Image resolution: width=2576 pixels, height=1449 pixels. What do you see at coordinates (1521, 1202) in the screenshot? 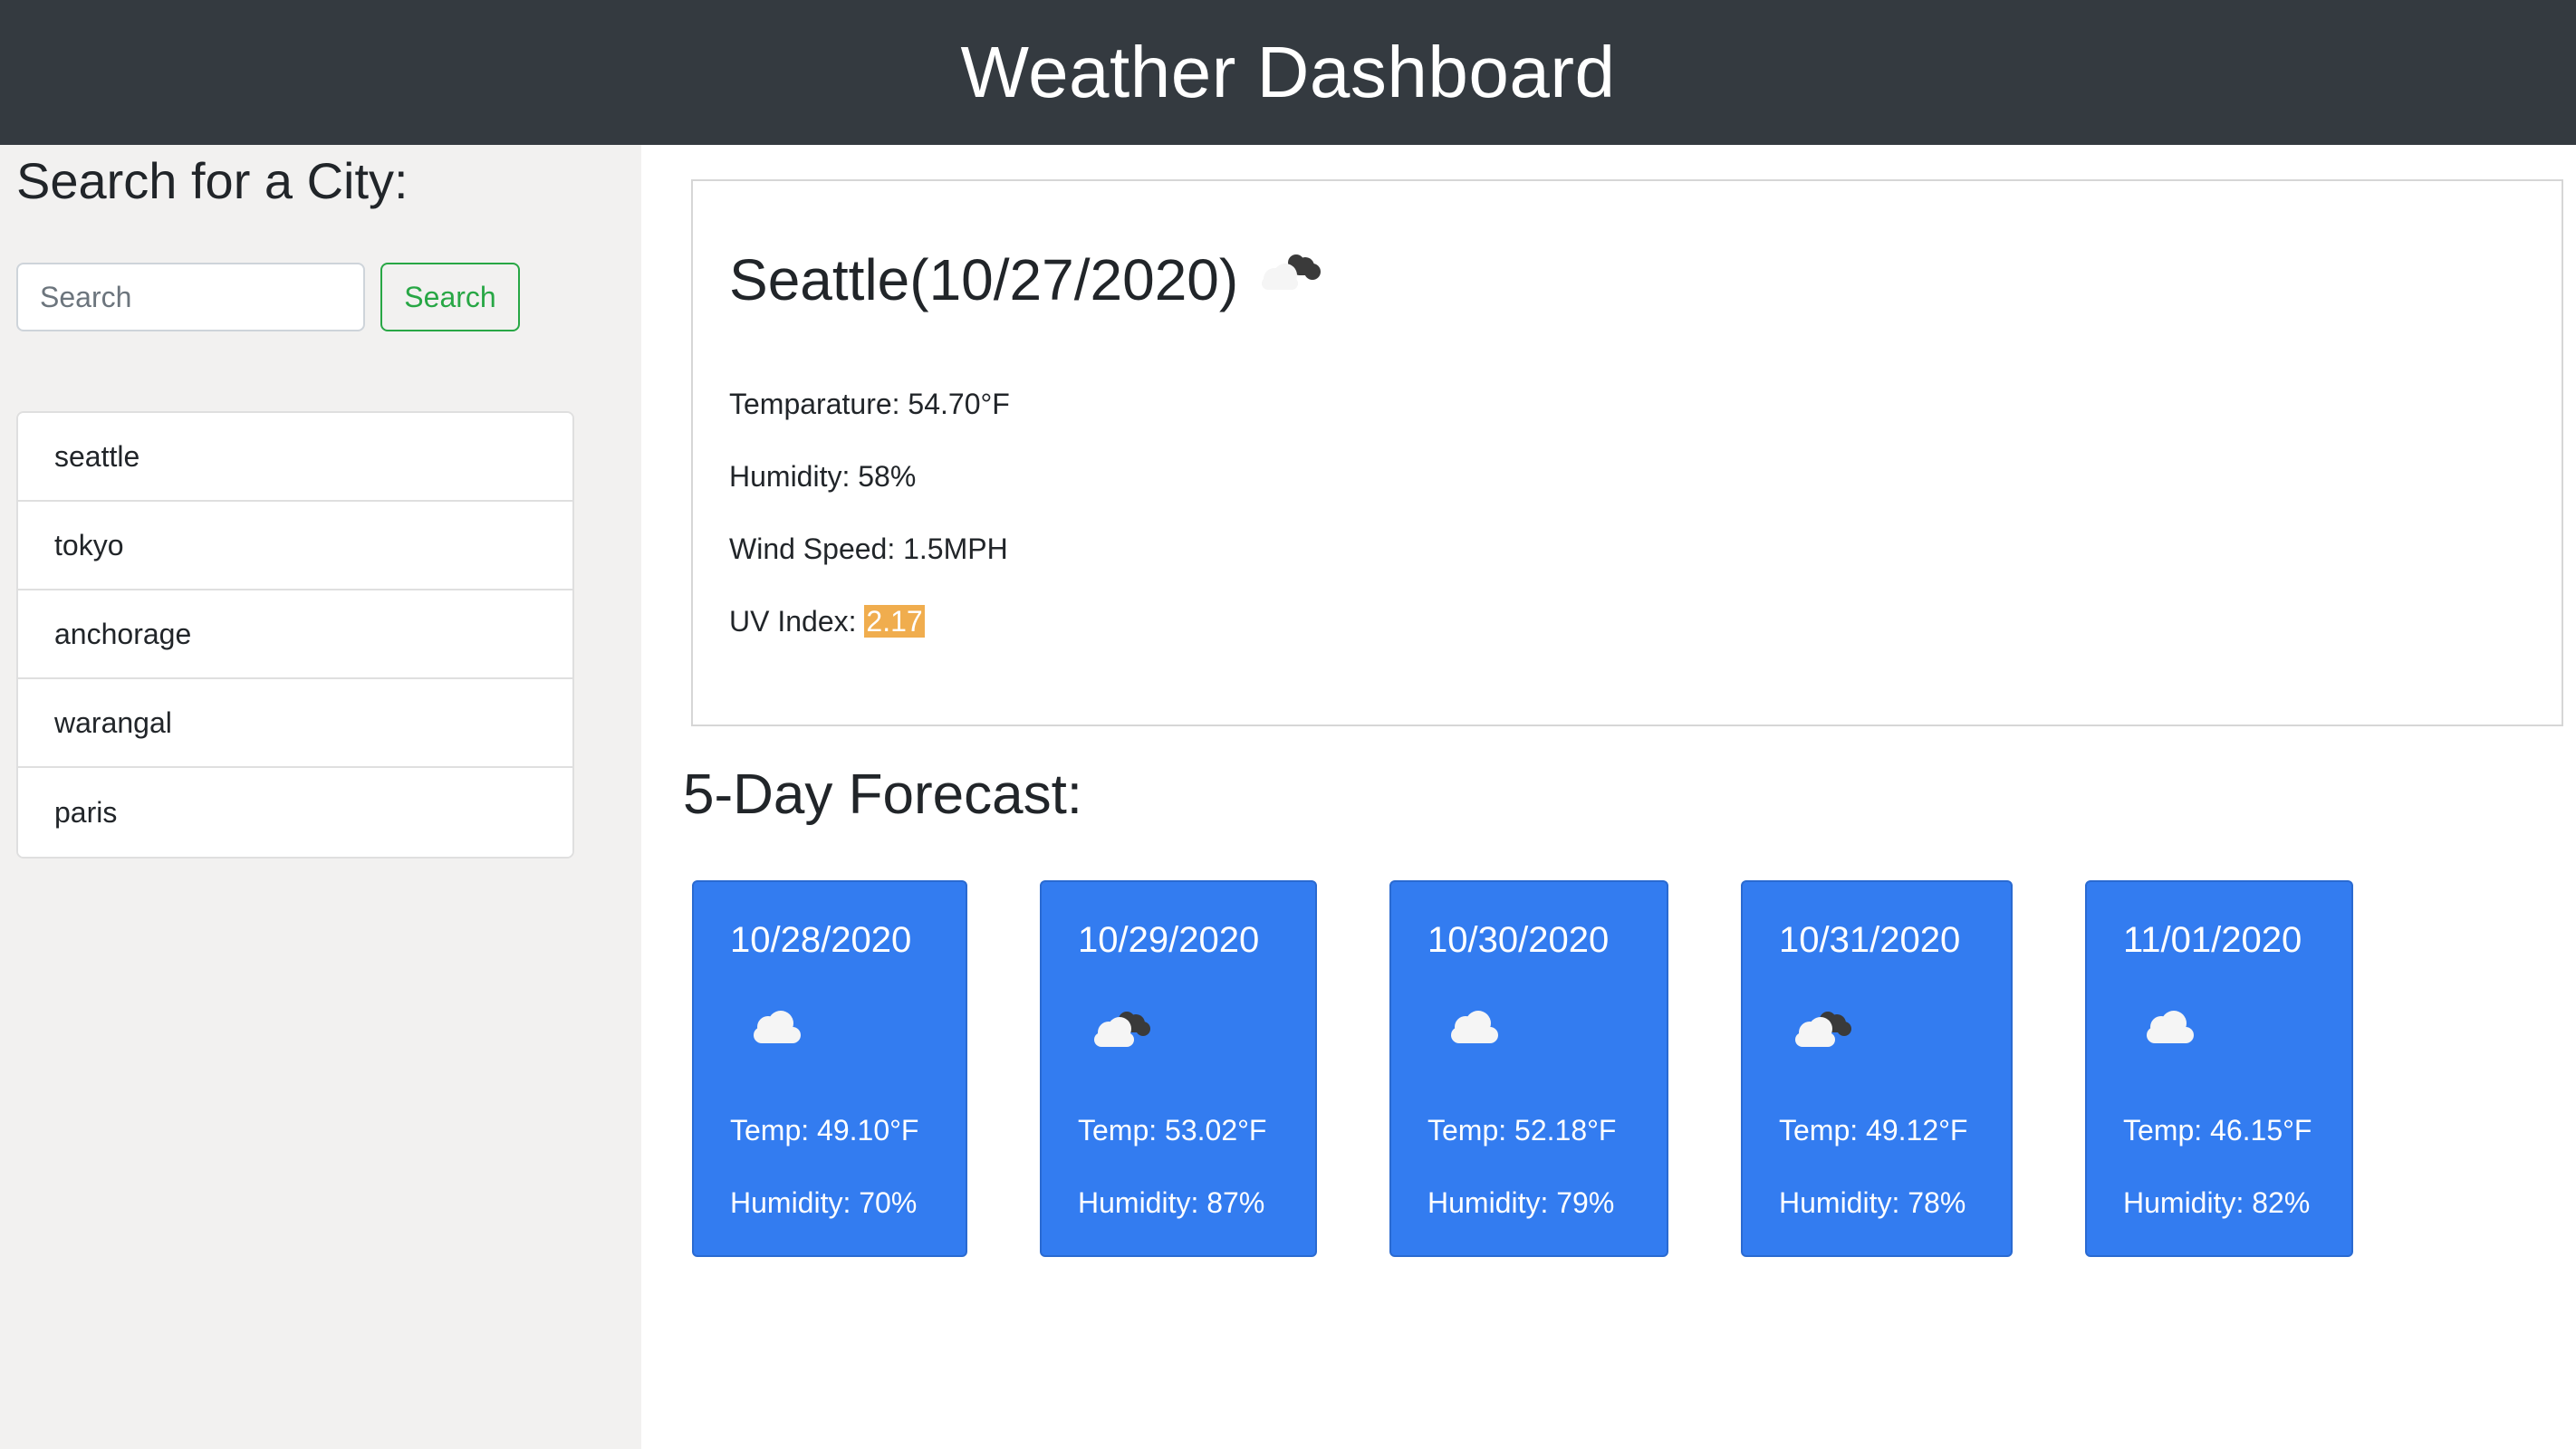
I see `forecast-humidity: Humidity: 79%` at bounding box center [1521, 1202].